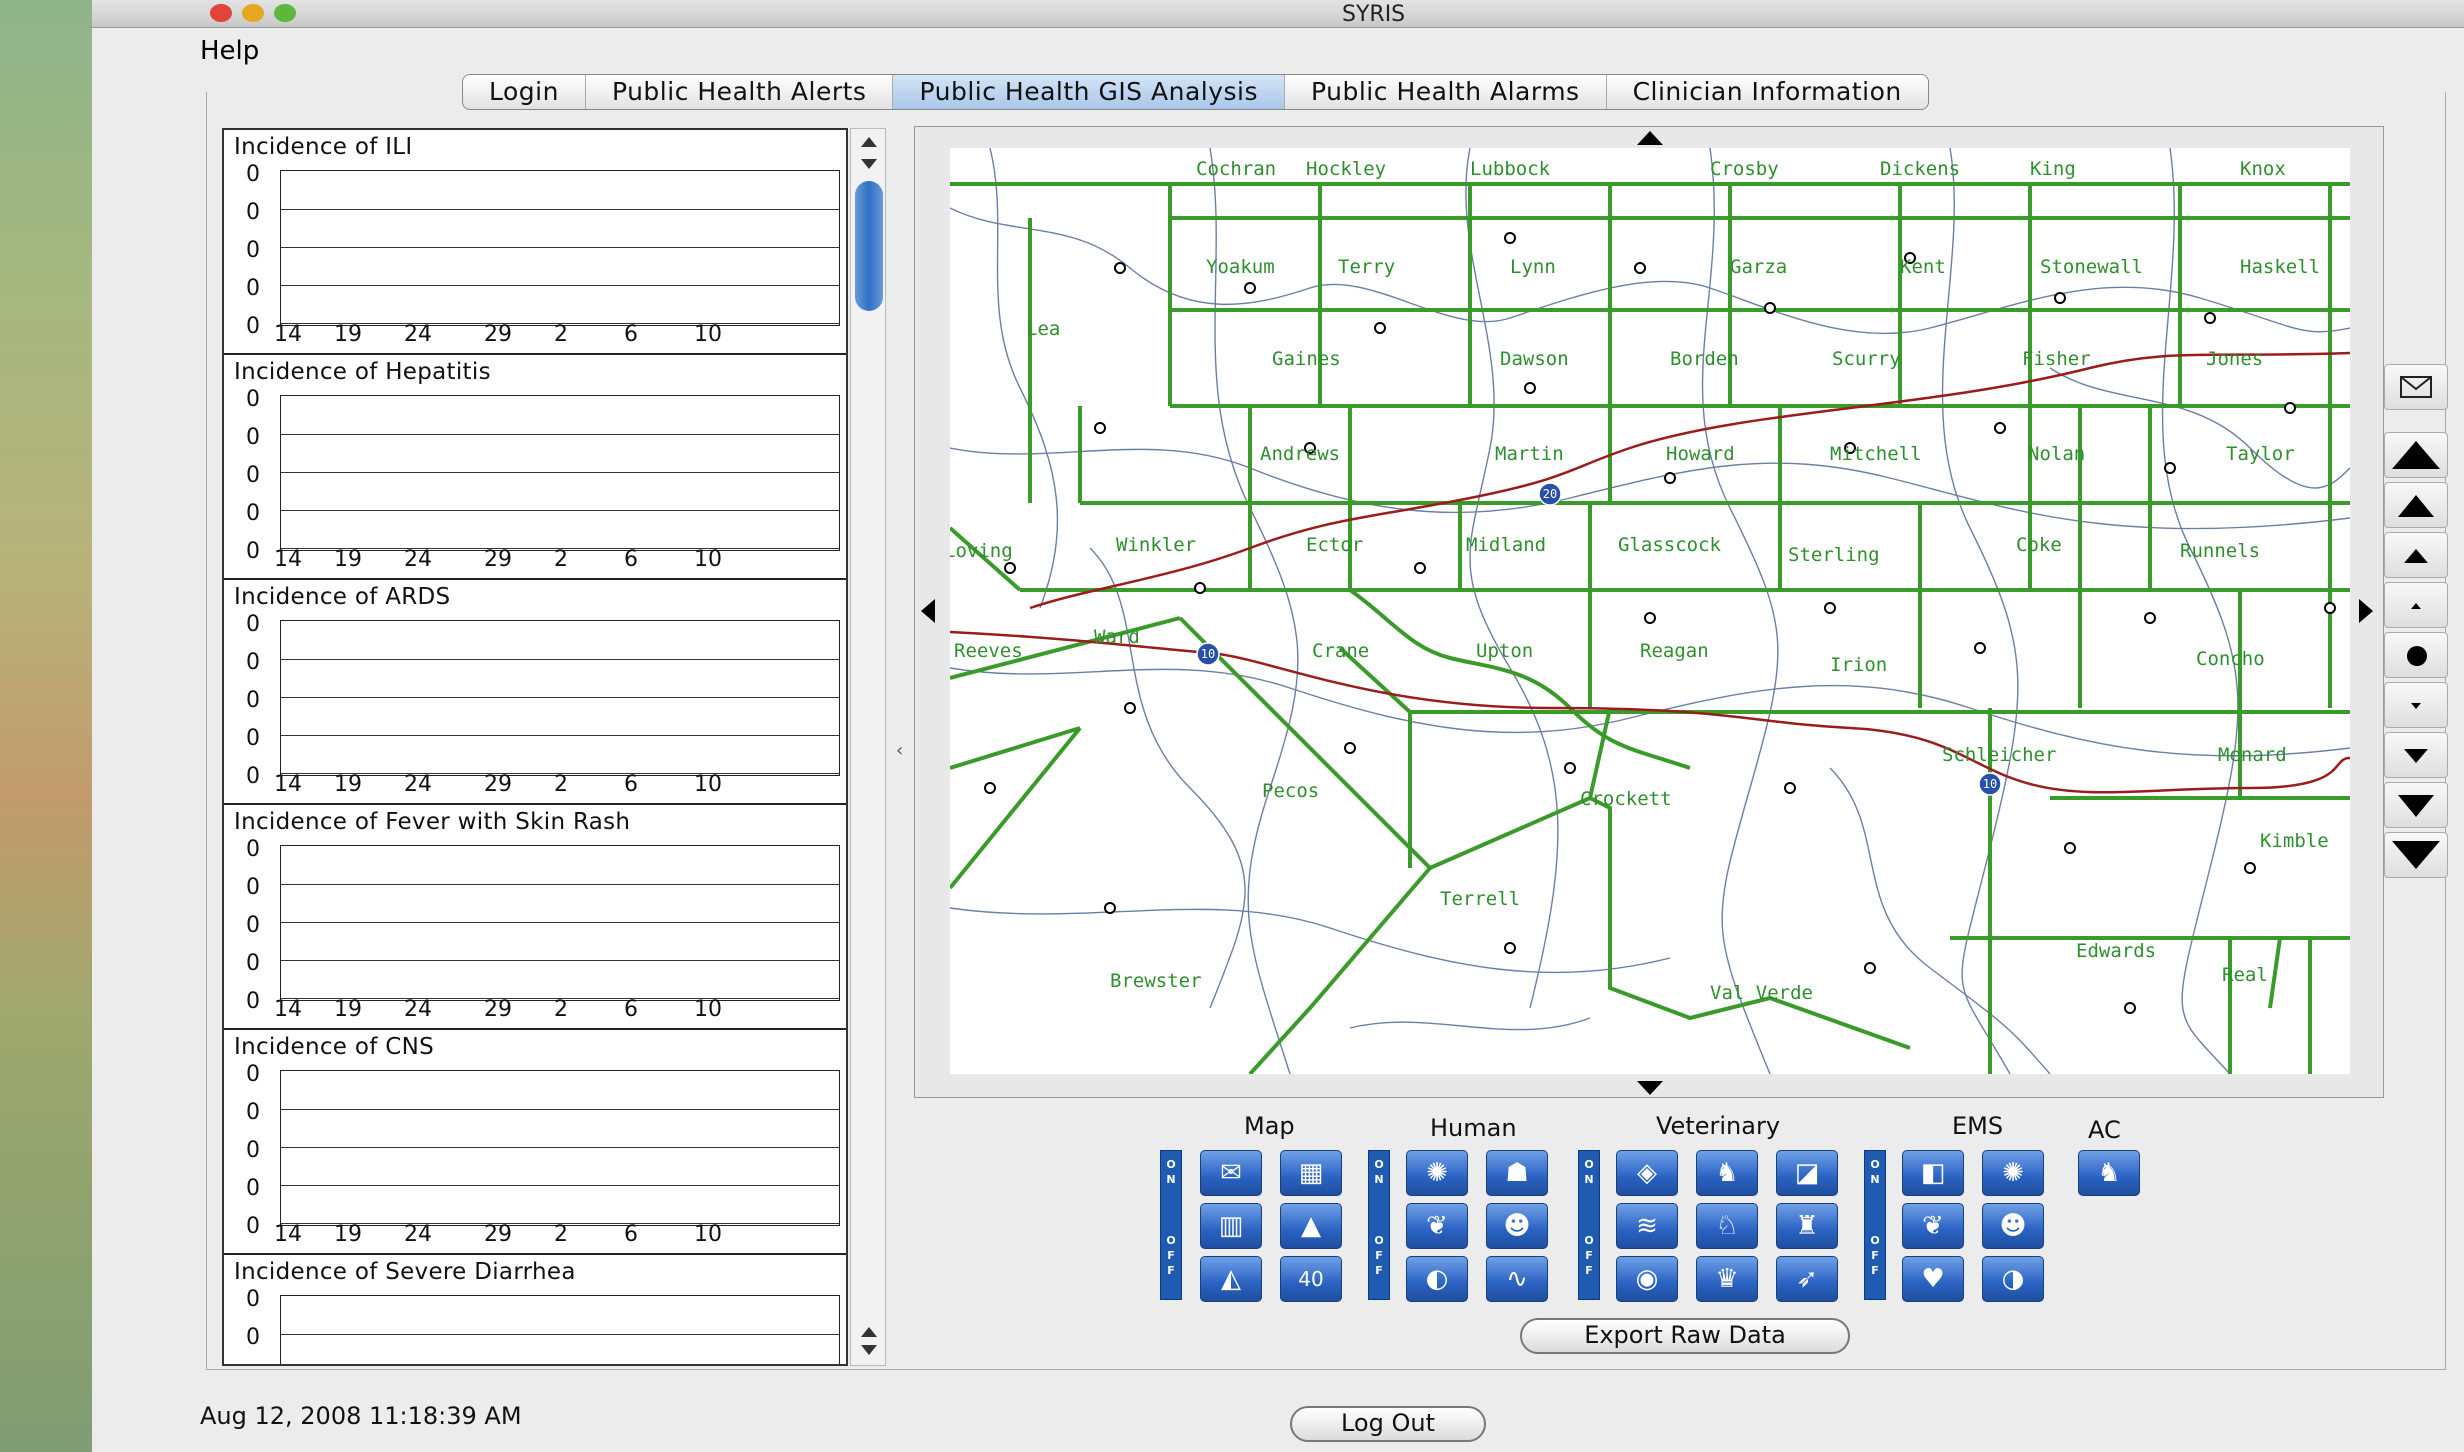 Image resolution: width=2464 pixels, height=1452 pixels. What do you see at coordinates (869, 246) in the screenshot?
I see `scroll-thumb` at bounding box center [869, 246].